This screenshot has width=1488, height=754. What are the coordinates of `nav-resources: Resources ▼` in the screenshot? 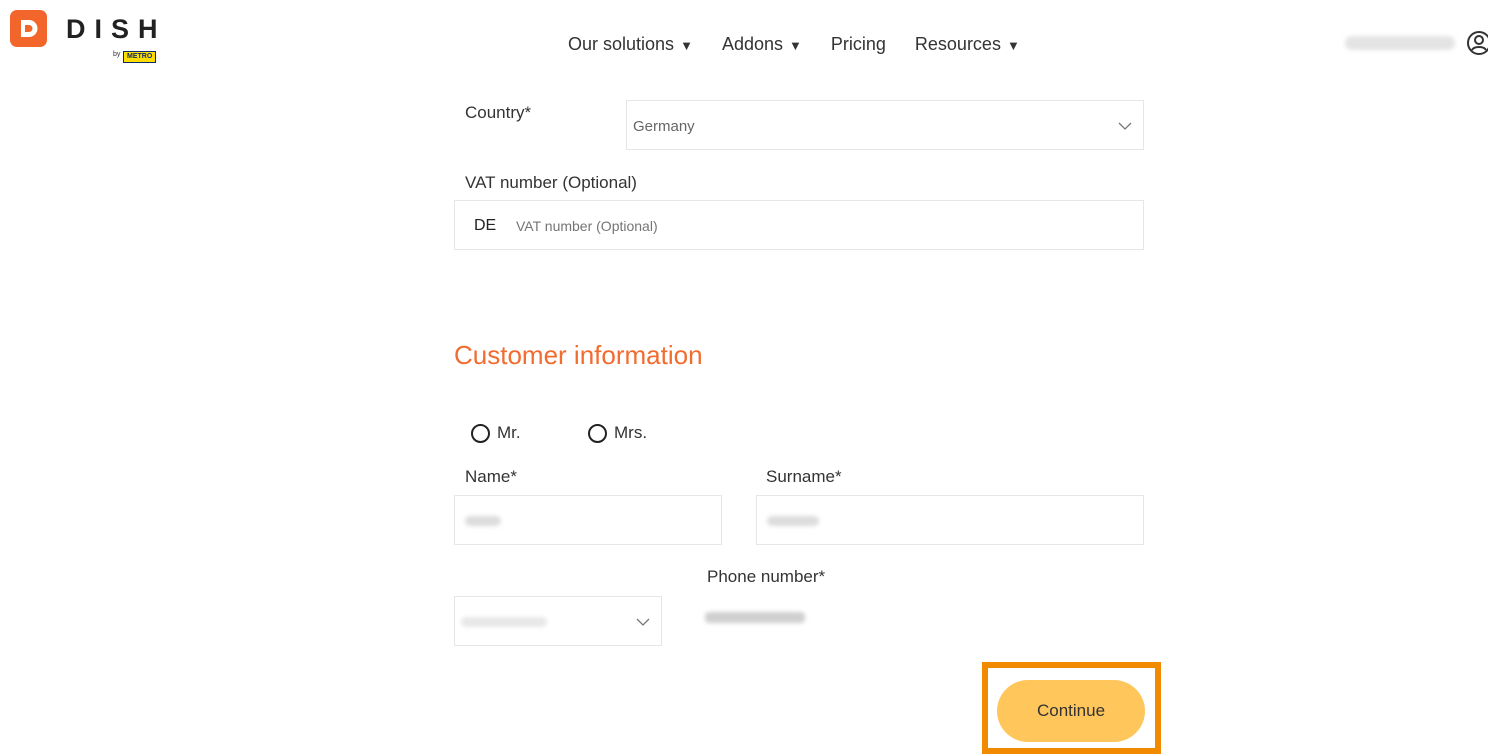 It's located at (967, 45).